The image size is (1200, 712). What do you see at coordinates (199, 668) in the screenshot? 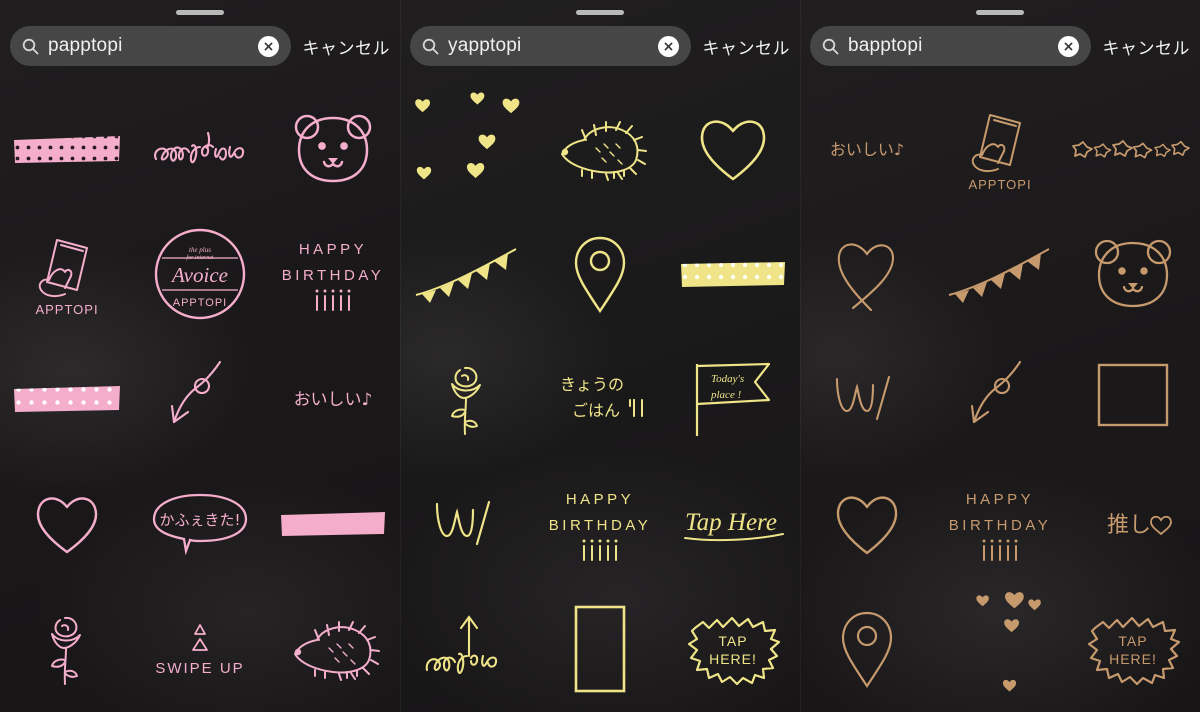
I see `svg-text: SWIPE UP` at bounding box center [199, 668].